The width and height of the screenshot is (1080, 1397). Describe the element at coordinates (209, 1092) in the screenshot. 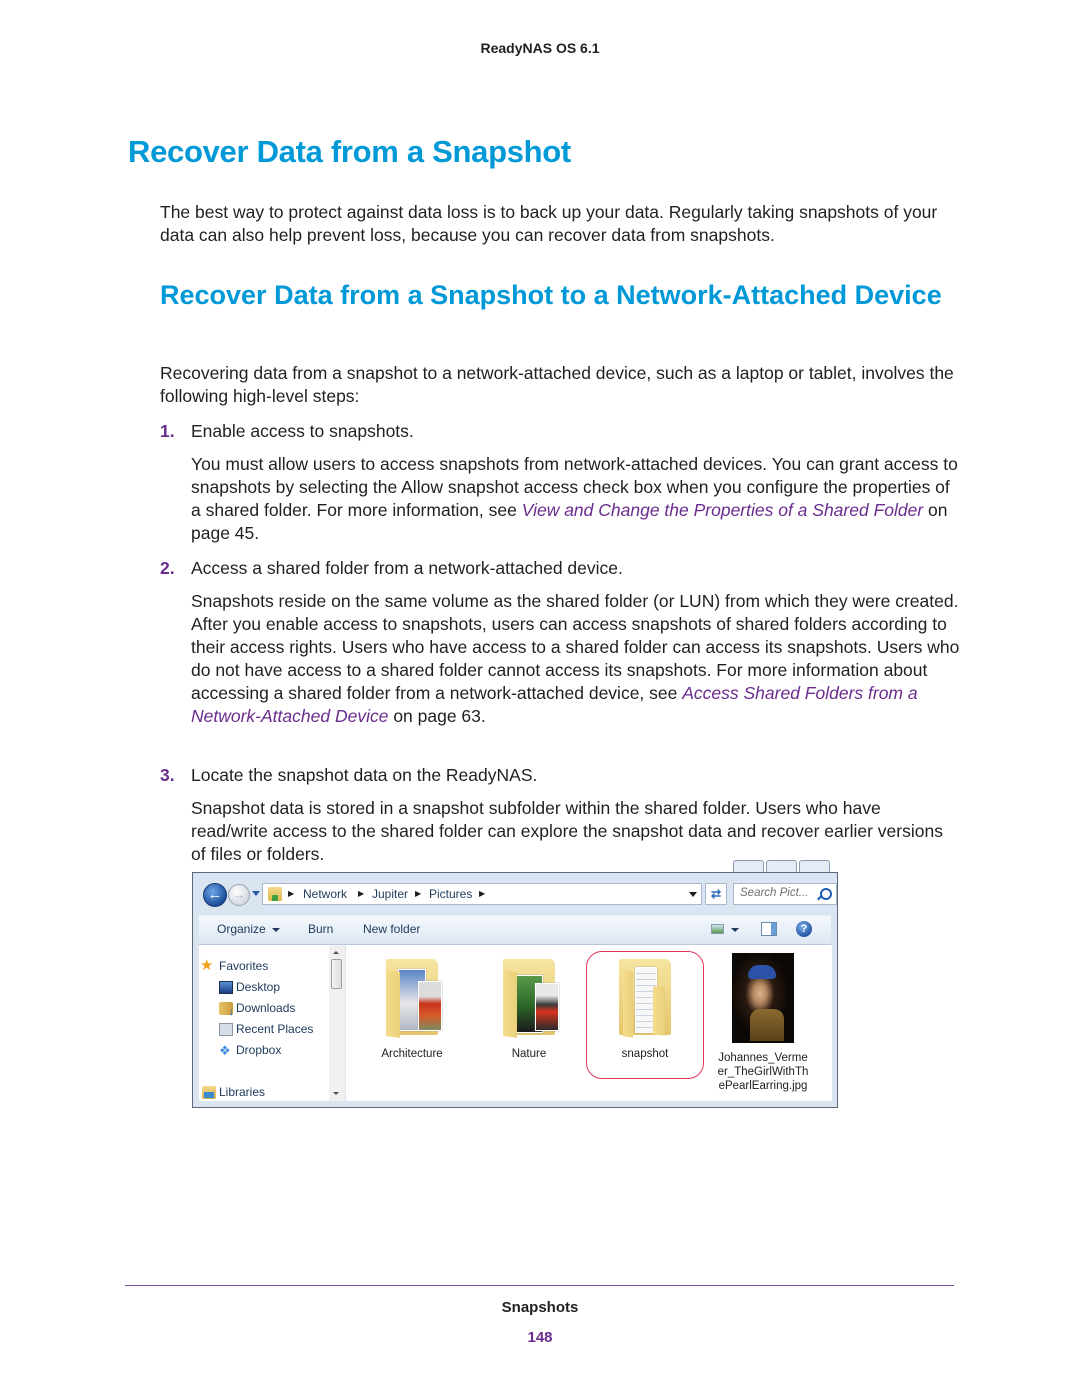

I see `libraries-icon` at that location.